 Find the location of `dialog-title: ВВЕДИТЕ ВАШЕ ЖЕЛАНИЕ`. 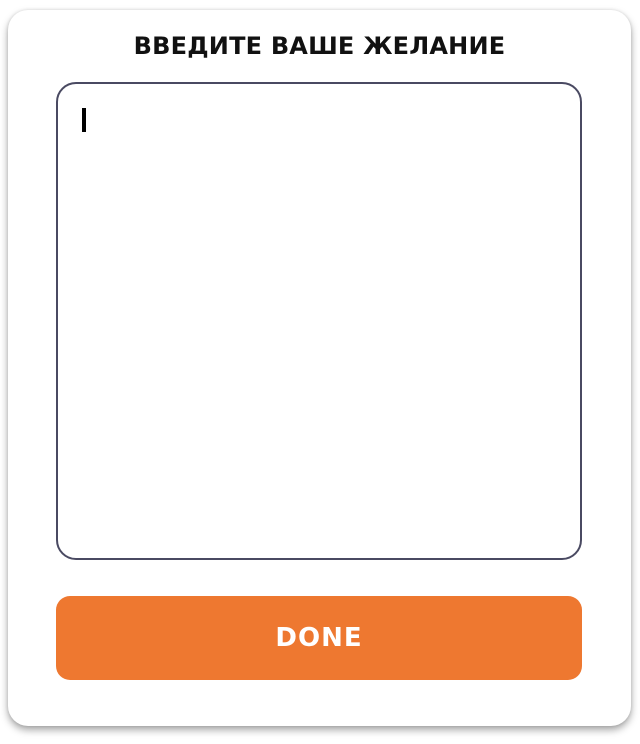

dialog-title: ВВЕДИТЕ ВАШЕ ЖЕЛАНИЕ is located at coordinates (319, 46).